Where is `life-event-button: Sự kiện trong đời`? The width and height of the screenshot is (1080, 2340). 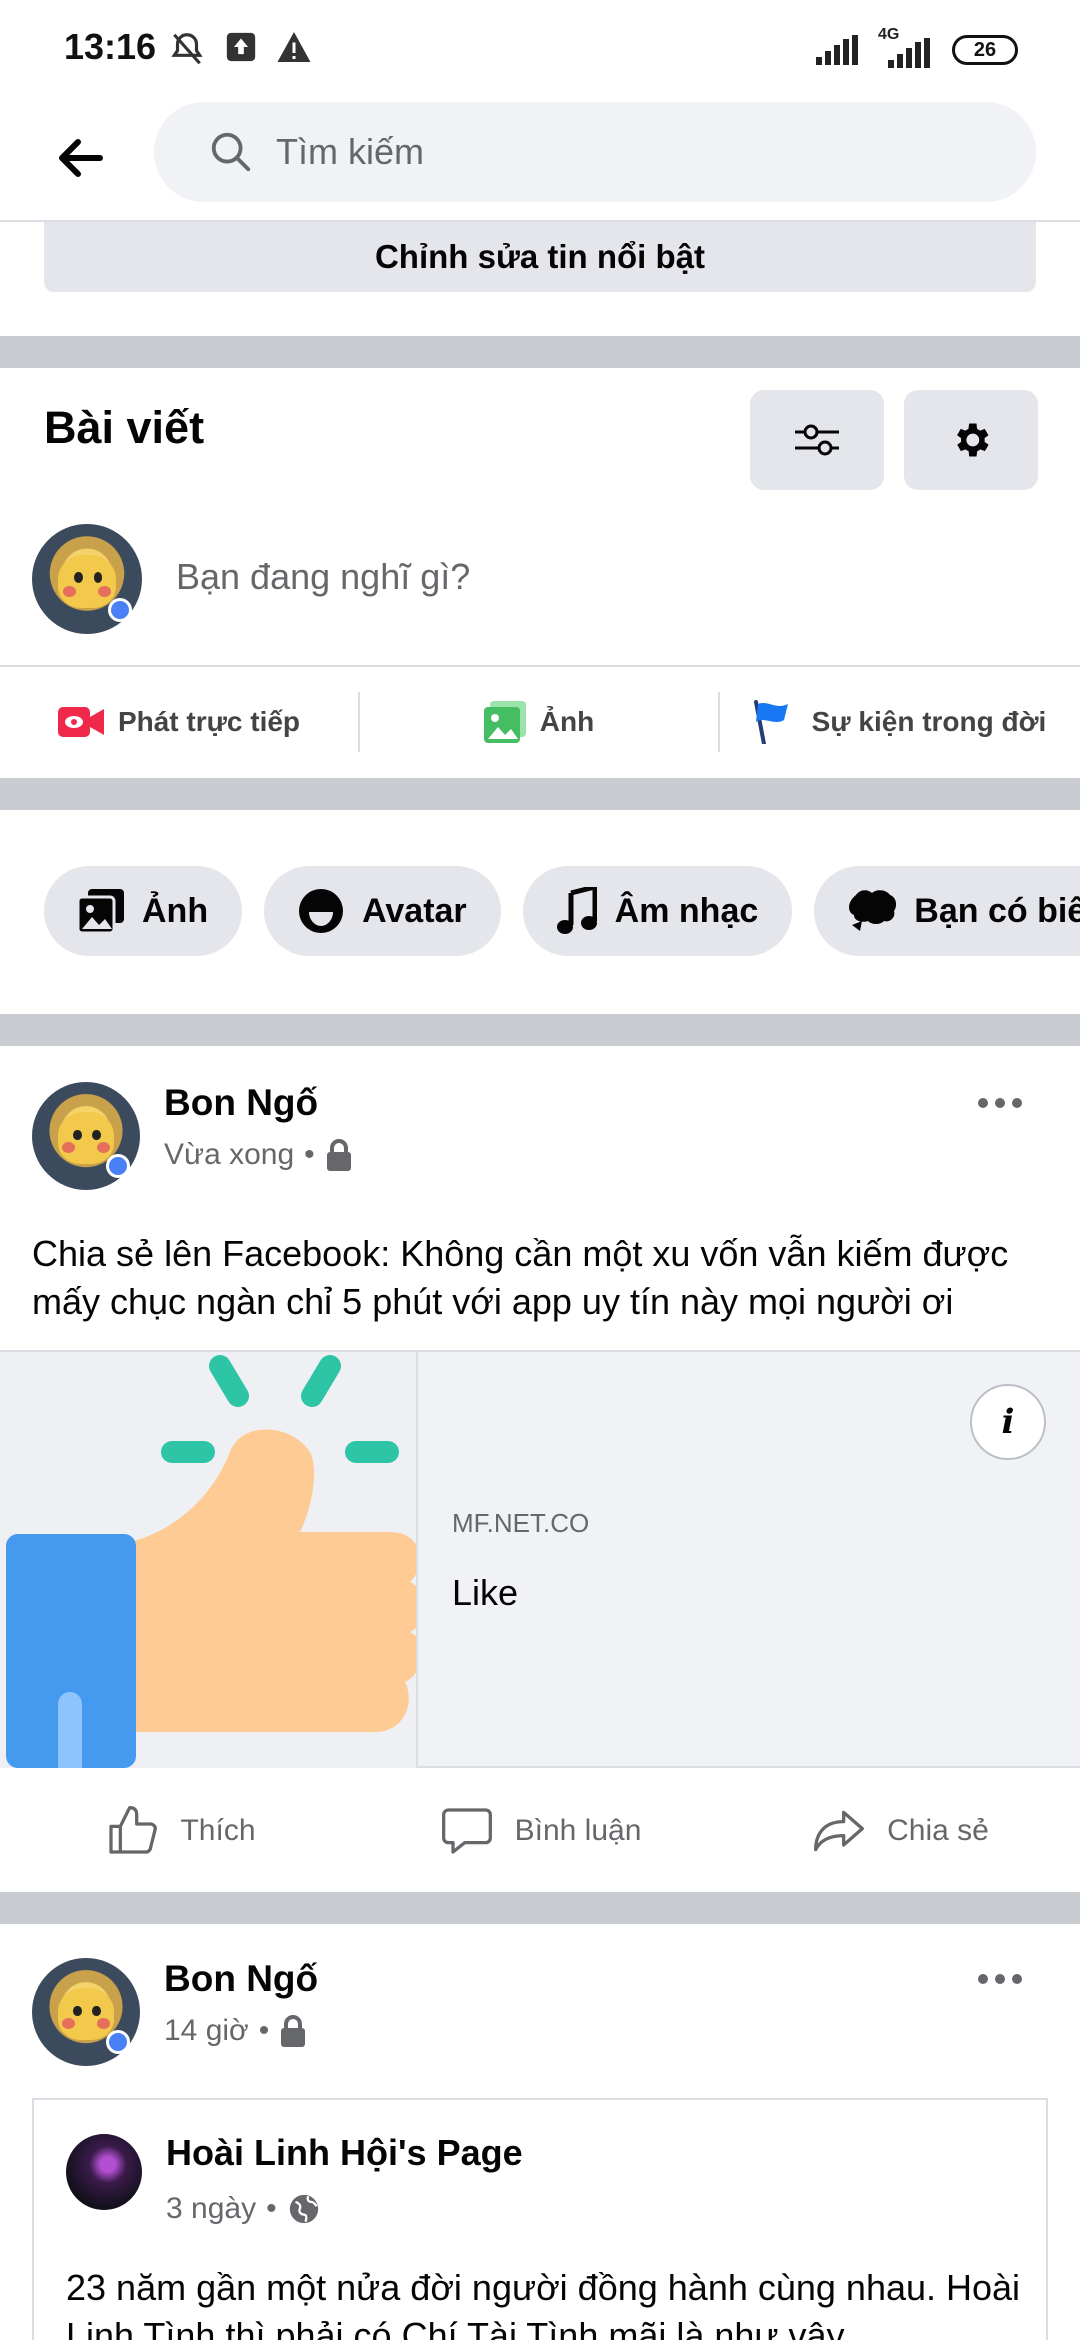 life-event-button: Sự kiện trong đời is located at coordinates (899, 722).